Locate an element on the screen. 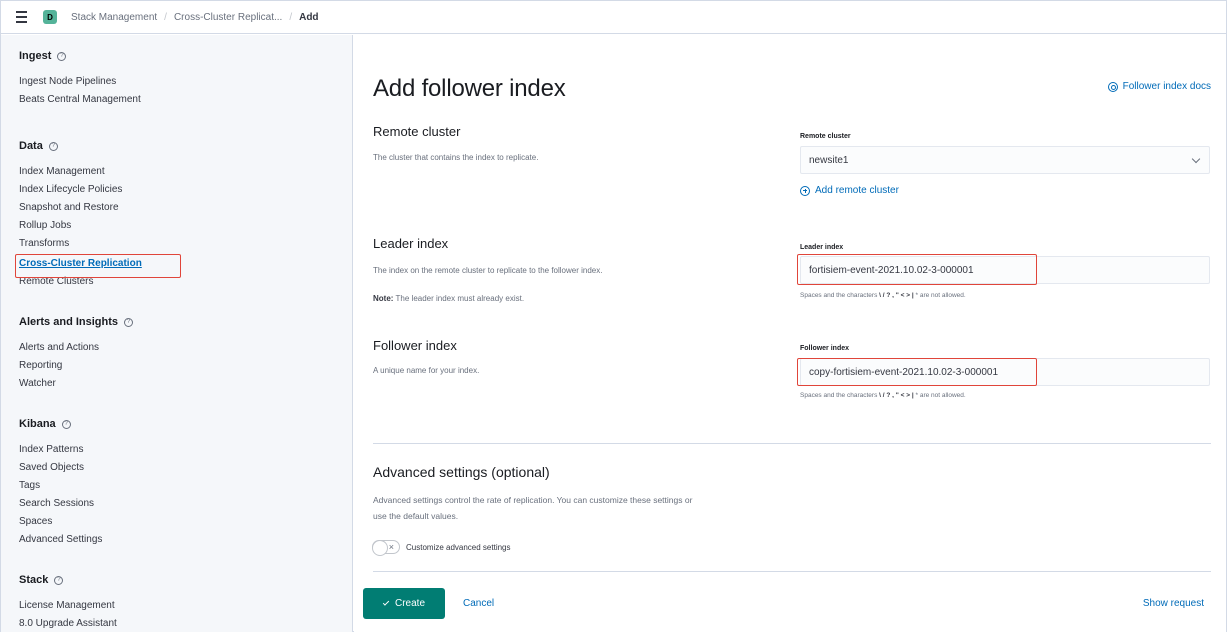  sidebar-item-search-sessions: Search Sessions is located at coordinates (185, 504).